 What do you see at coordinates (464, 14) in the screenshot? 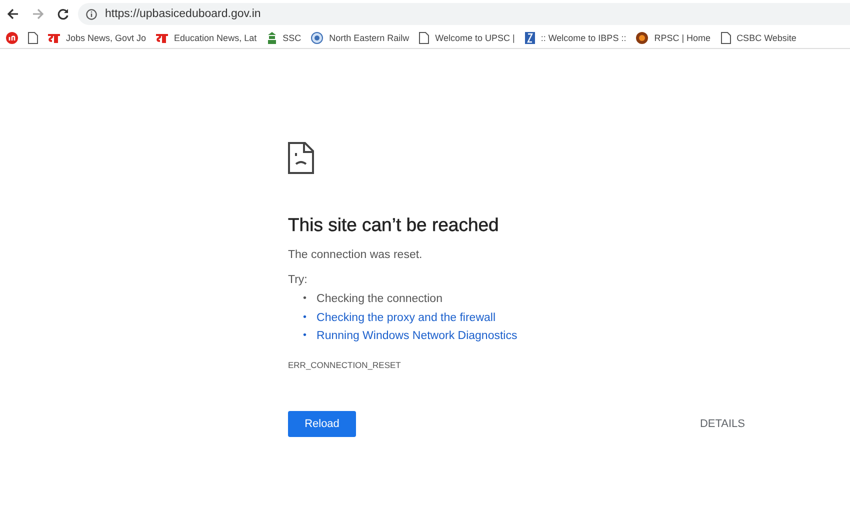
I see `address-bar: https://upbasiceduboard.gov.in` at bounding box center [464, 14].